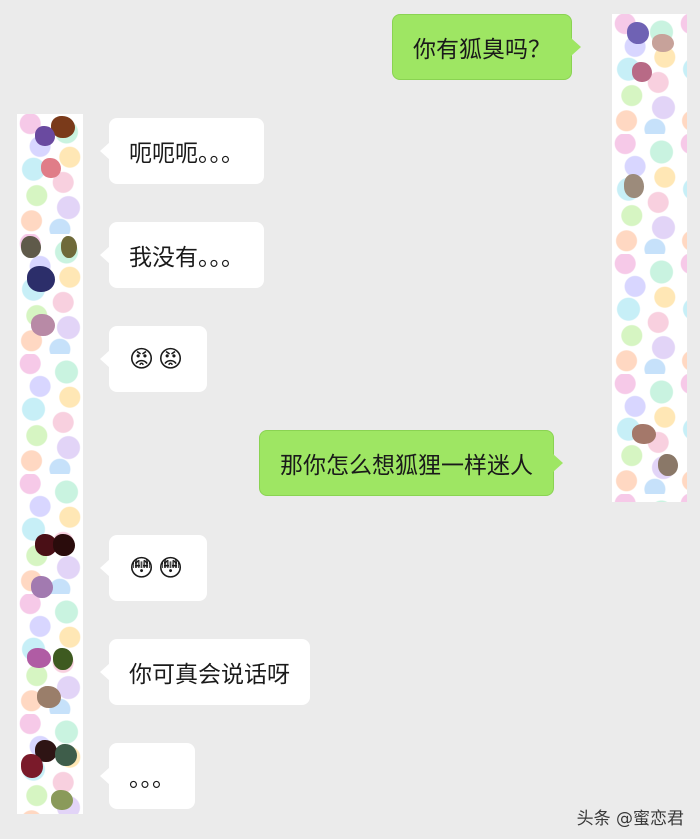  I want to click on contact-avatar-mosaic, so click(50, 464).